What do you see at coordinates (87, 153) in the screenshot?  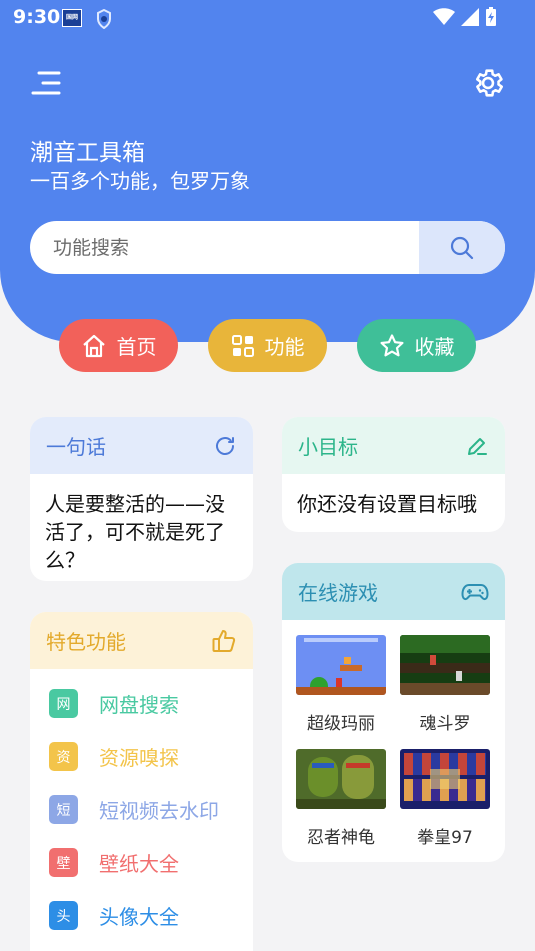 I see `app-title: 潮音工具箱` at bounding box center [87, 153].